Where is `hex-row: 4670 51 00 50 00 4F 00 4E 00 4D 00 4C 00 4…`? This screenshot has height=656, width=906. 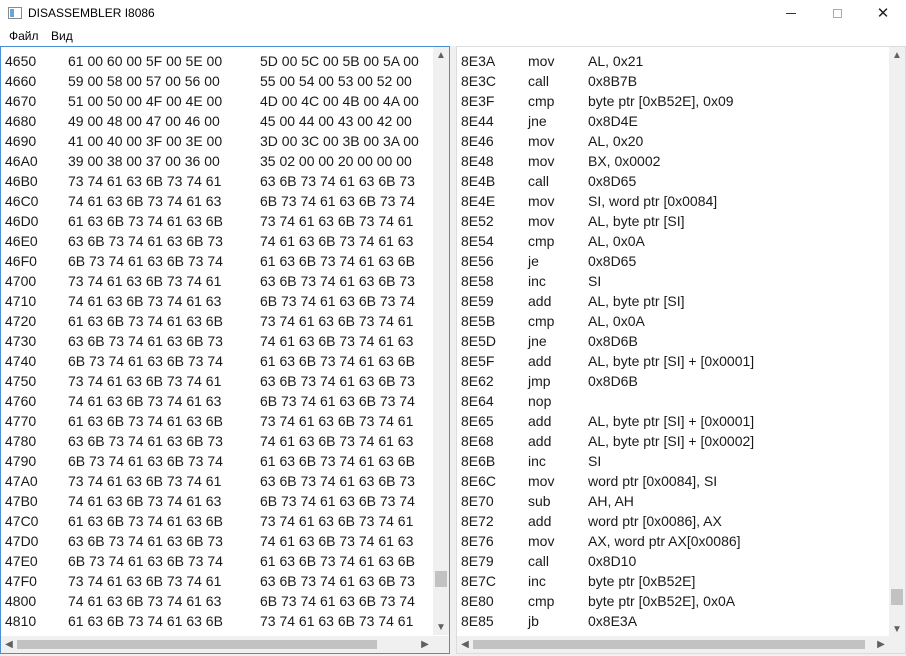 hex-row: 4670 51 00 50 00 4F 00 4E 00 4D 00 4C 00 4… is located at coordinates (217, 101).